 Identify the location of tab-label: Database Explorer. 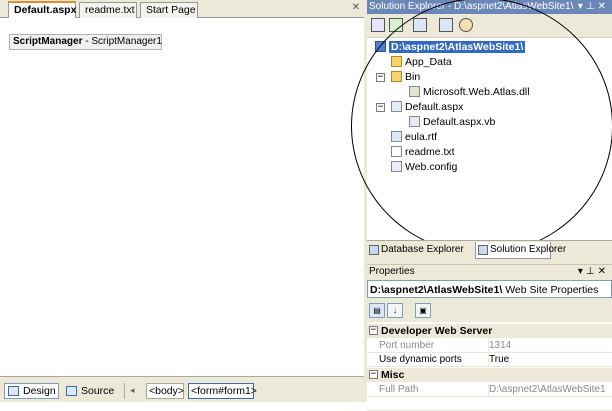
(422, 249).